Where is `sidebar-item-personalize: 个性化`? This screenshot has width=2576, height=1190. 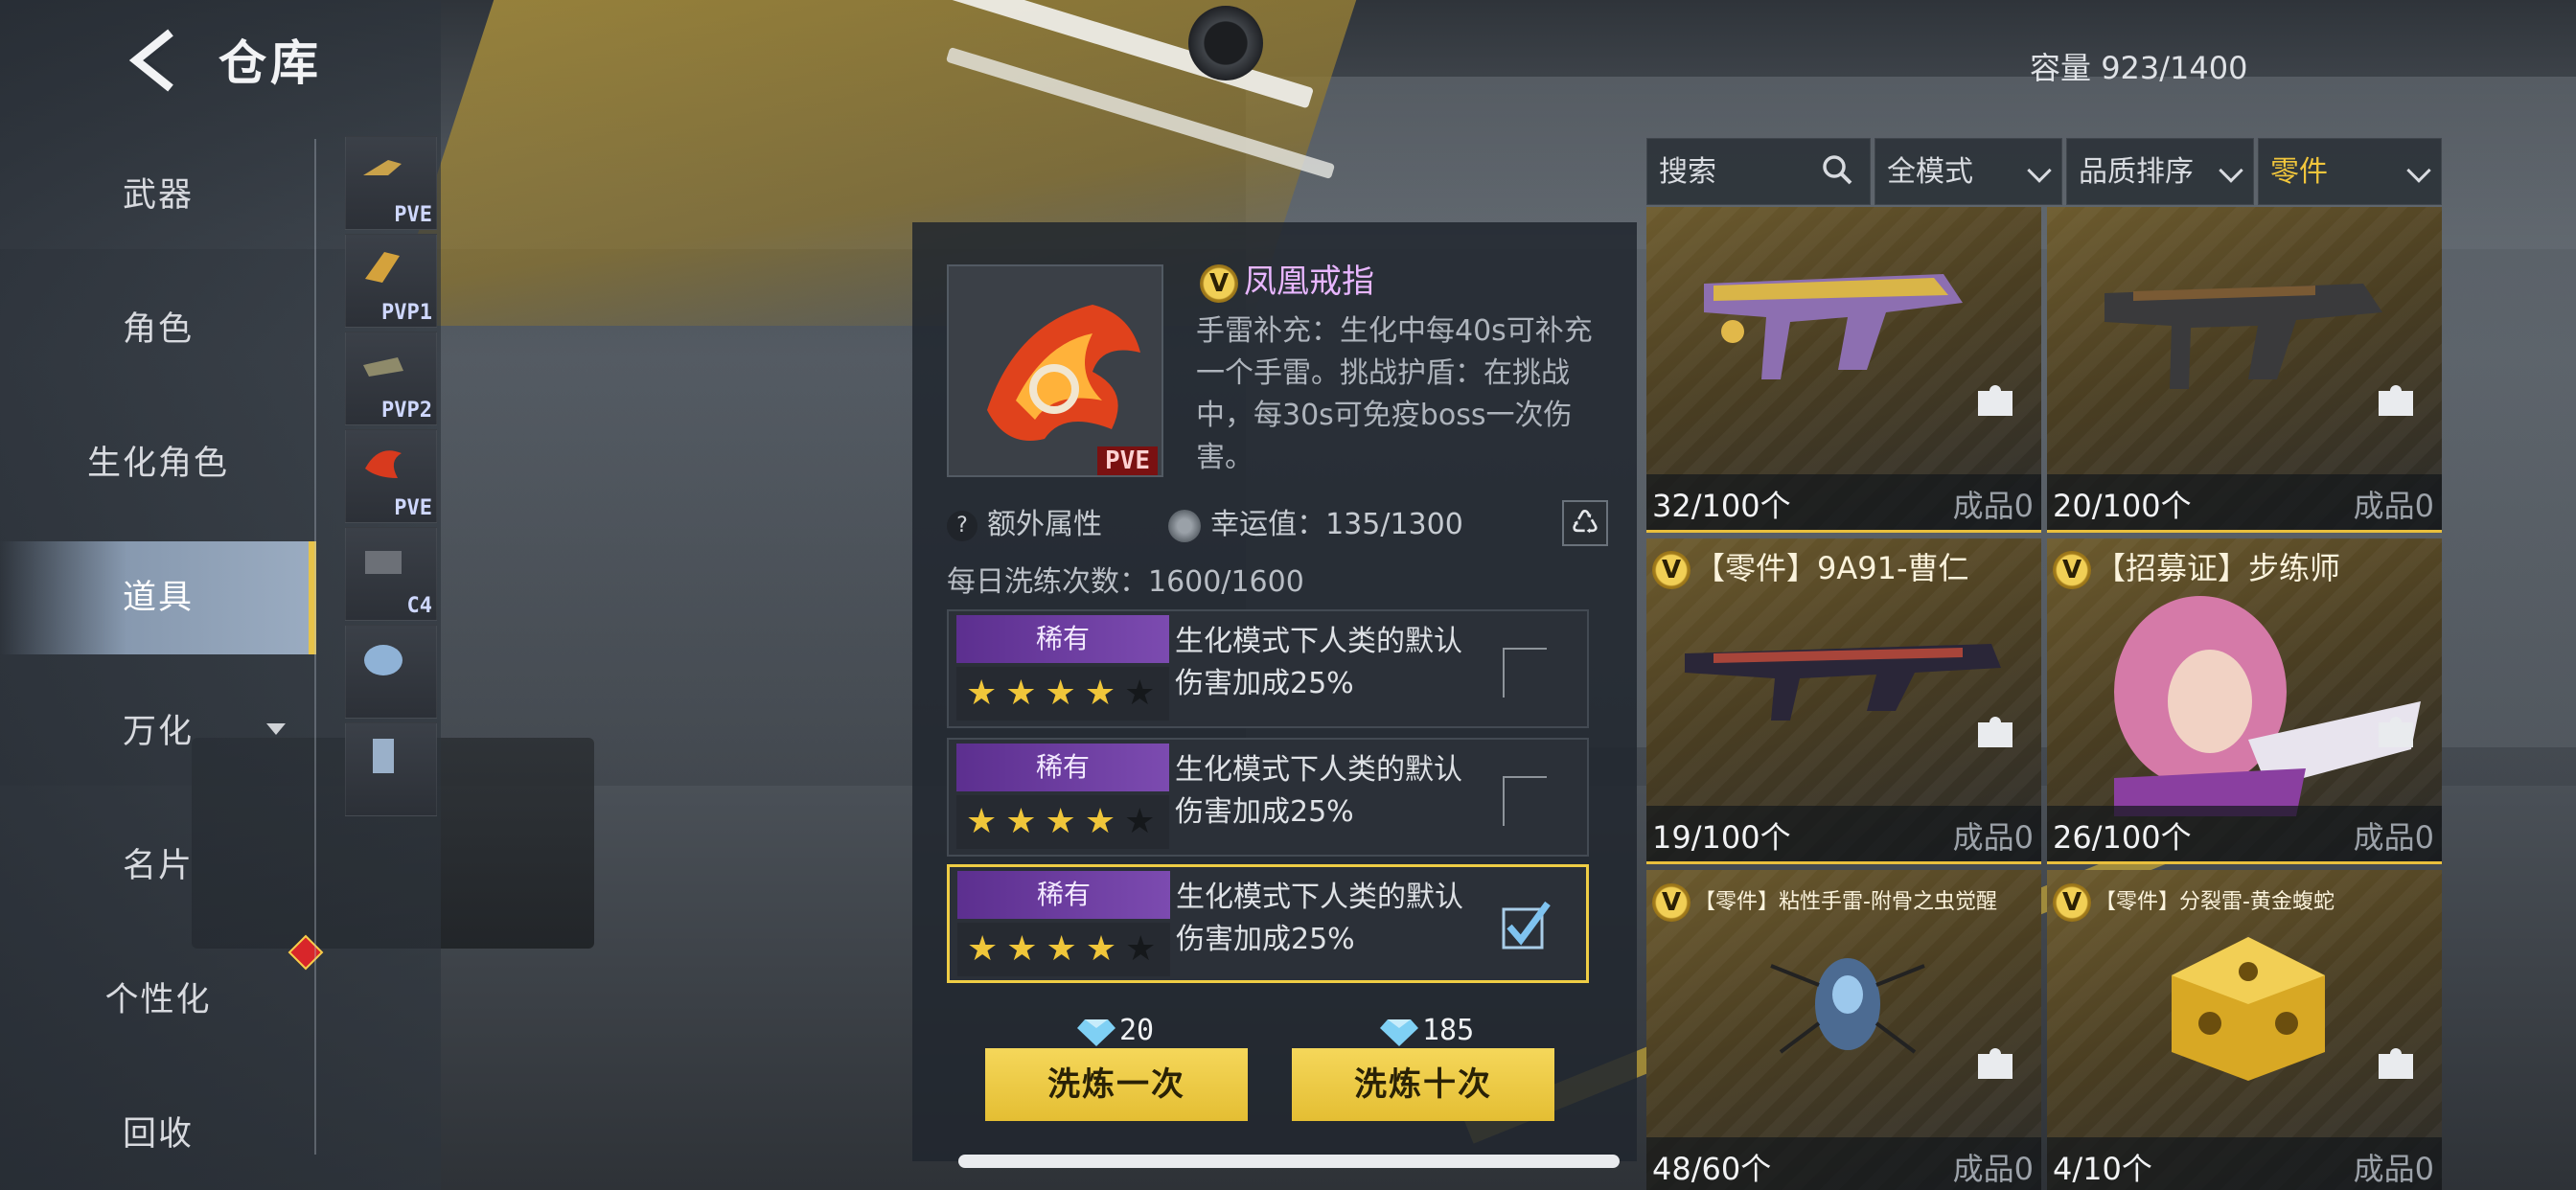 sidebar-item-personalize: 个性化 is located at coordinates (162, 996).